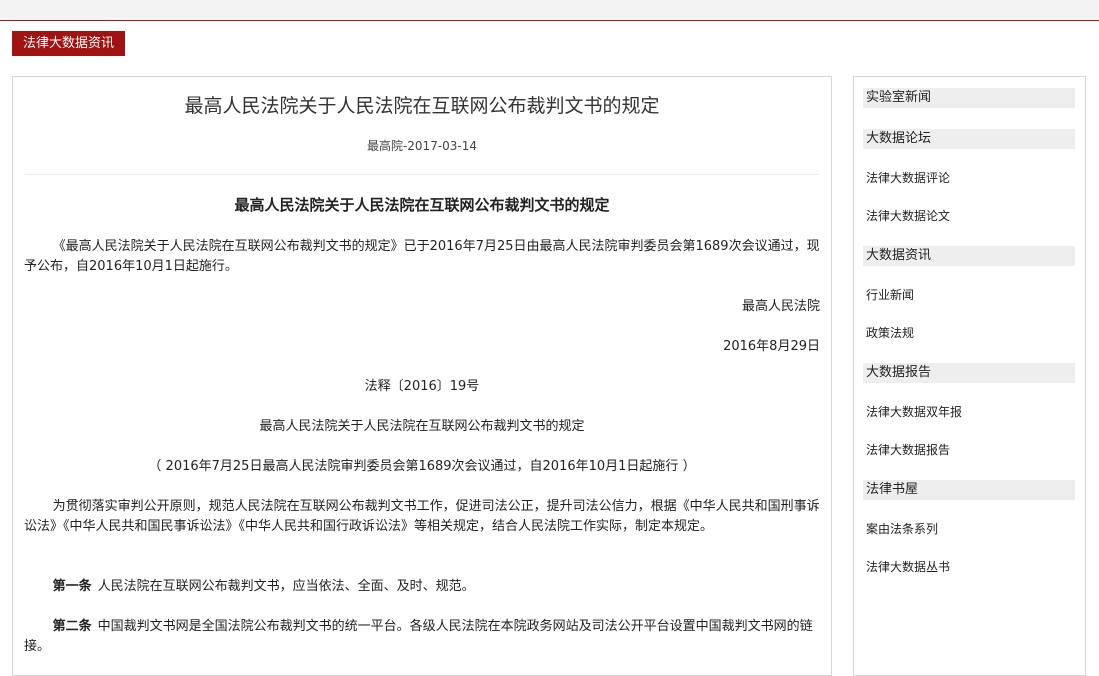  What do you see at coordinates (72, 626) in the screenshot?
I see `clause-2-label: 第二条` at bounding box center [72, 626].